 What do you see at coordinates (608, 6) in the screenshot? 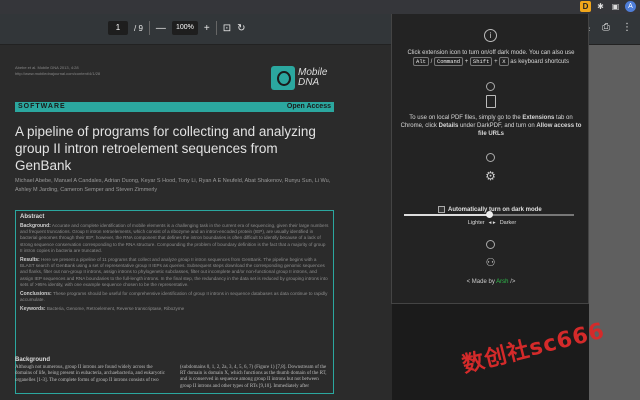
I see `browser-extension-icons: D ✱ ▣ A` at bounding box center [608, 6].